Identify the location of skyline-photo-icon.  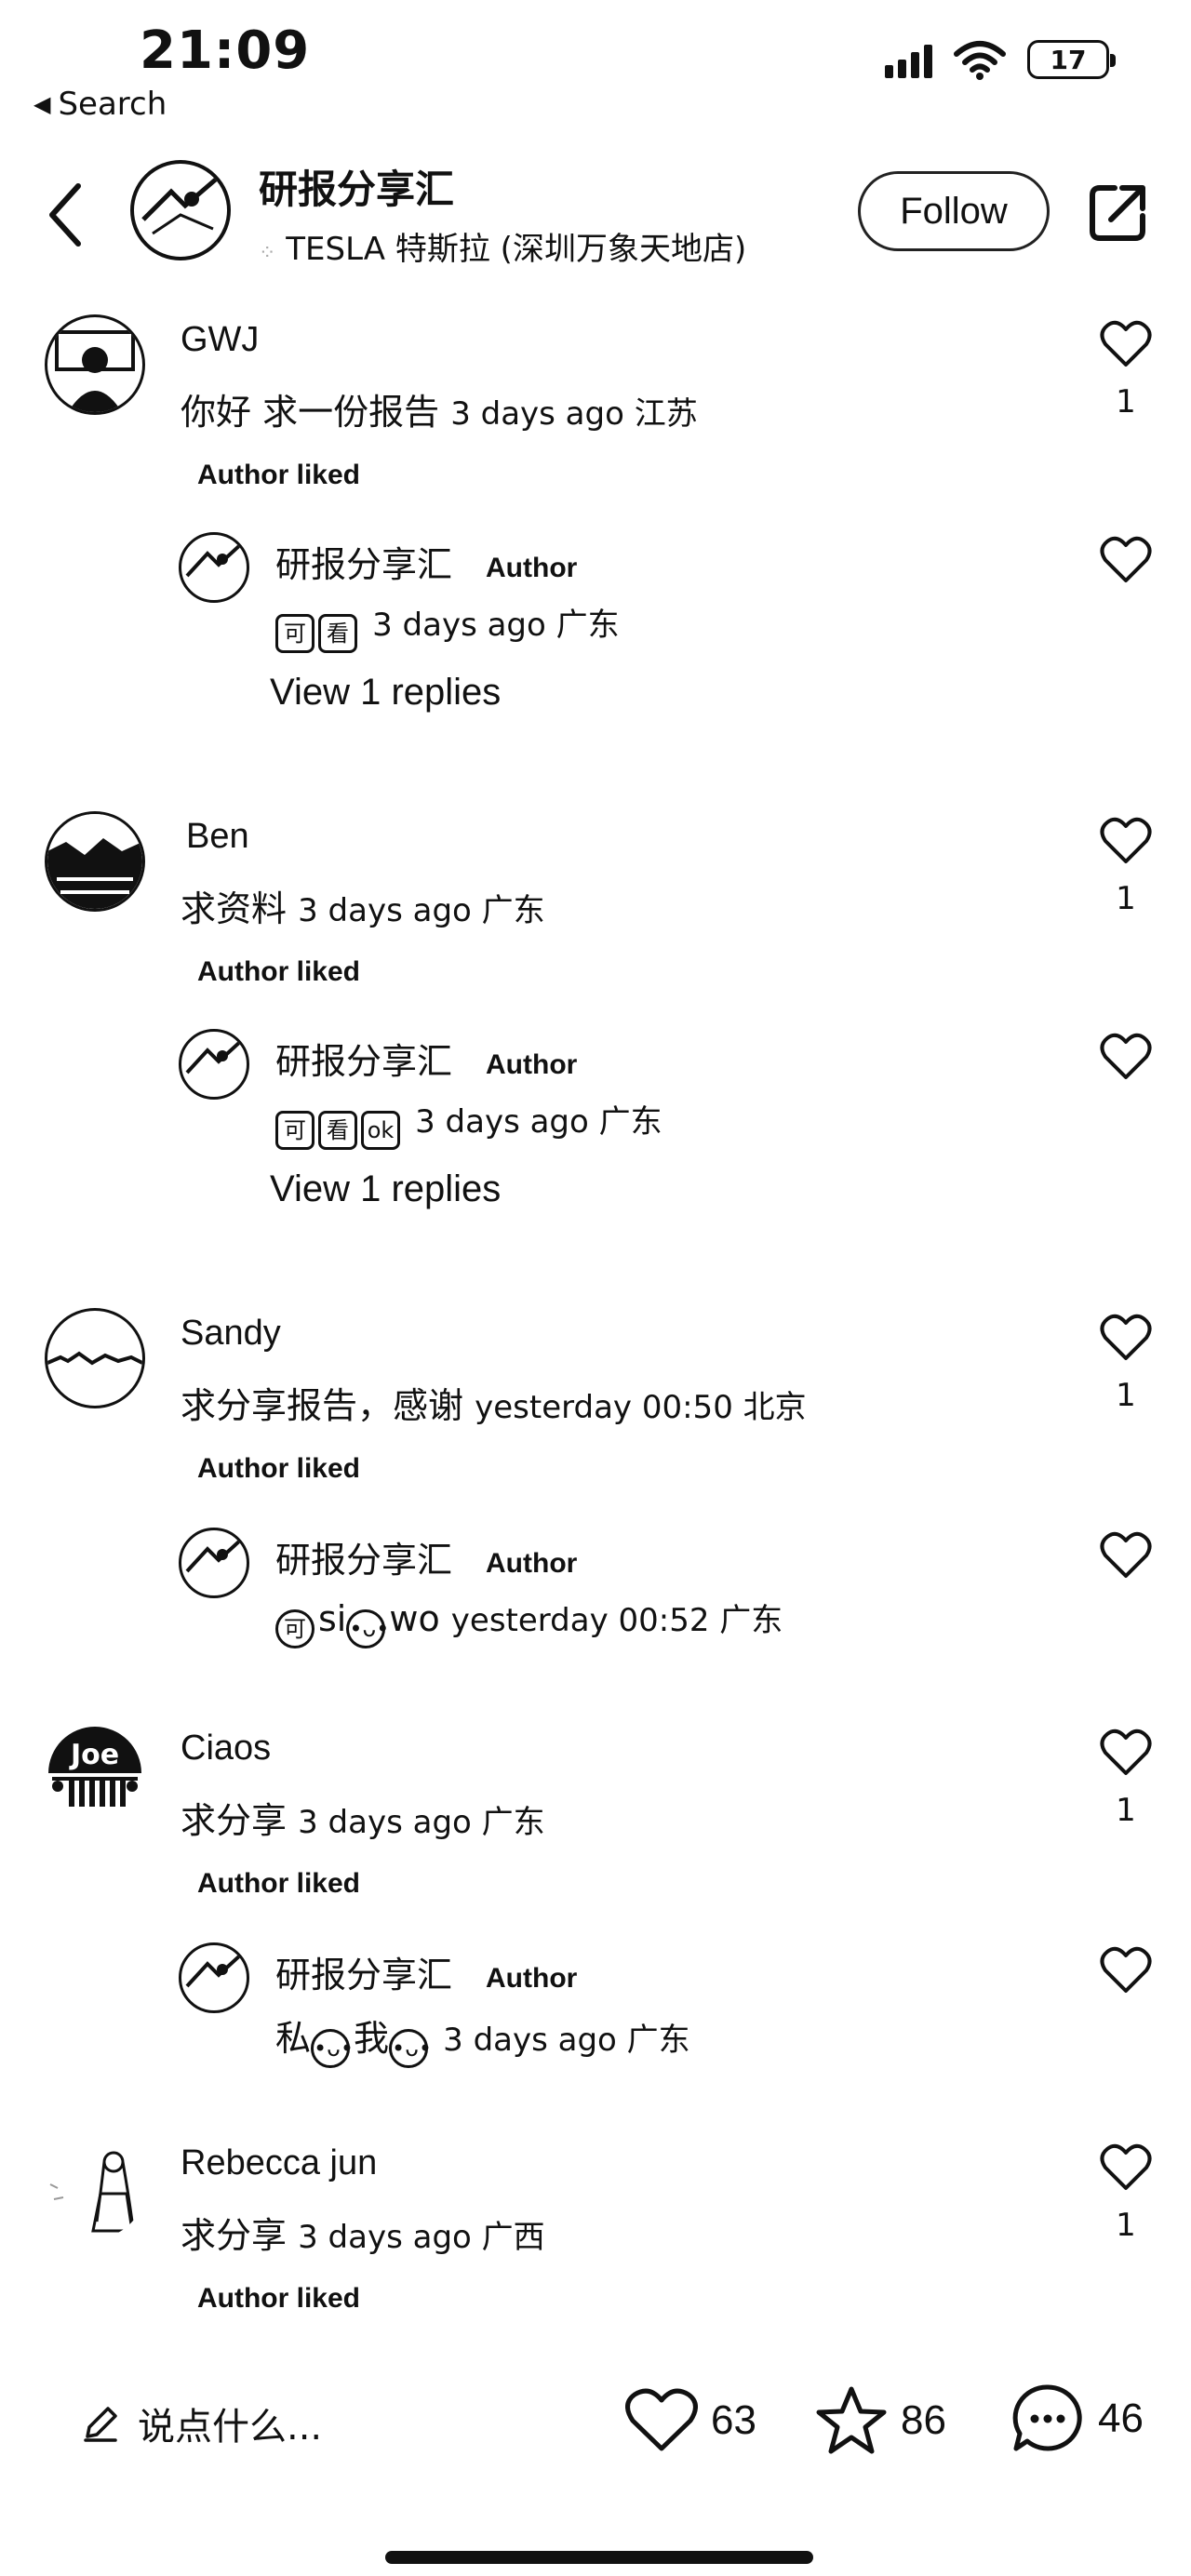
(94, 1358).